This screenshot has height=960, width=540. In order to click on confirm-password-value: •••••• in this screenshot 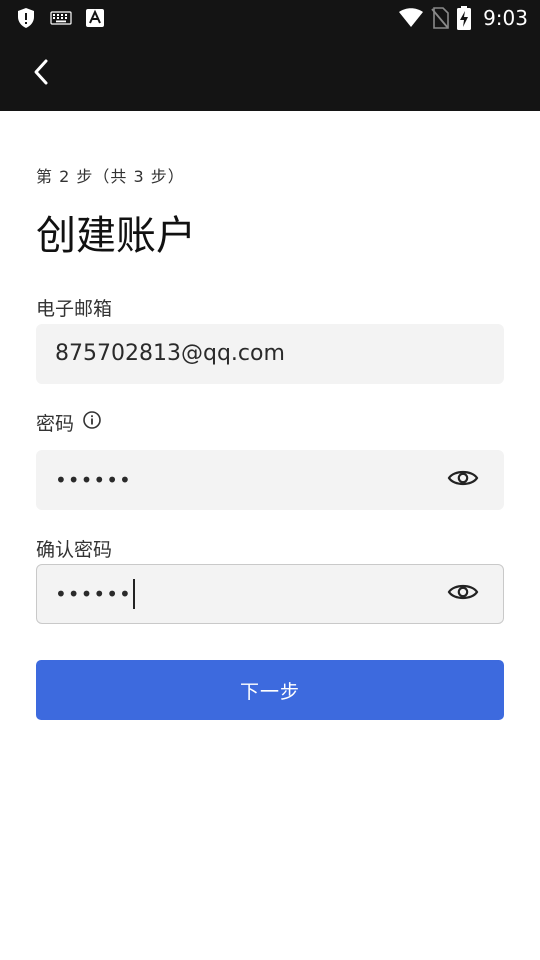, I will do `click(93, 594)`.